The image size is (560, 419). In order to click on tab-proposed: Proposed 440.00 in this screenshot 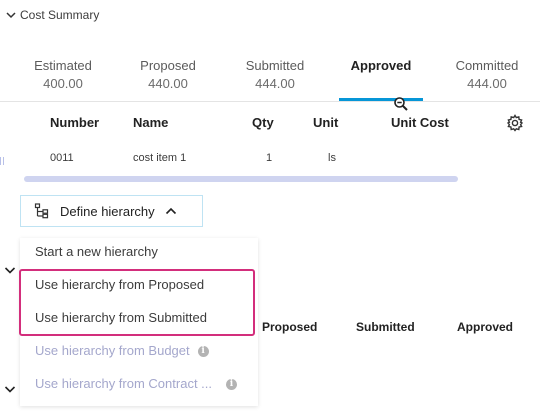, I will do `click(168, 74)`.